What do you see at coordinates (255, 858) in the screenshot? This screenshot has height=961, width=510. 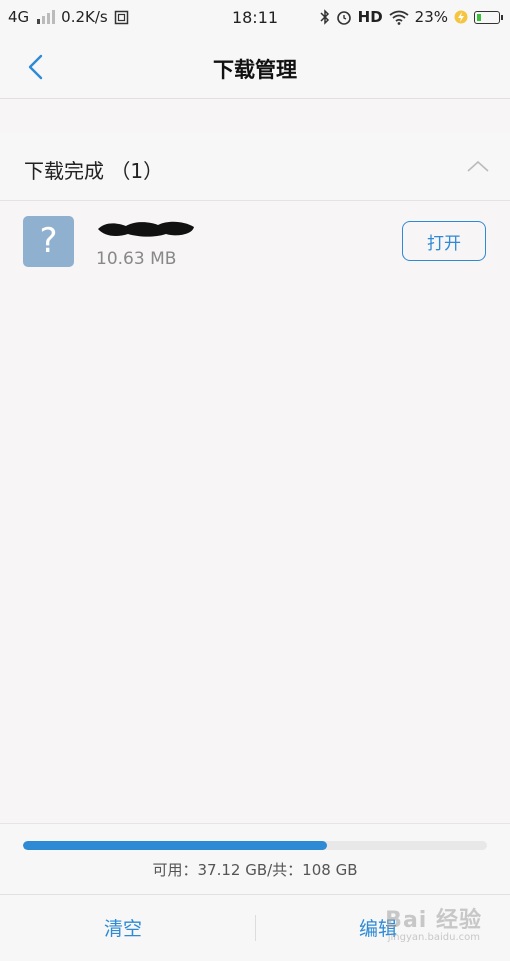 I see `storage-info: 可用：37.12 GB/共：108 GB` at bounding box center [255, 858].